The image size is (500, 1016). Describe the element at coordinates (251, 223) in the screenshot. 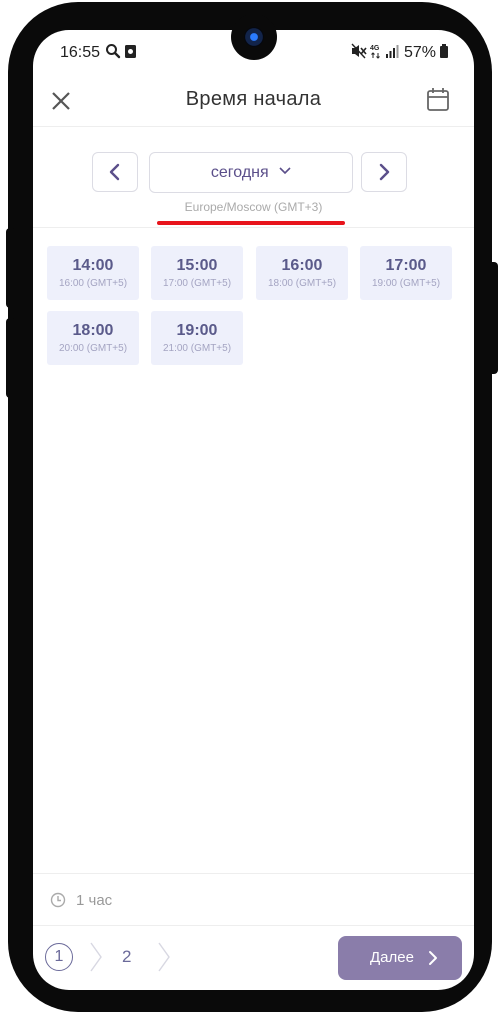

I see `timezone-highlight-underline` at that location.